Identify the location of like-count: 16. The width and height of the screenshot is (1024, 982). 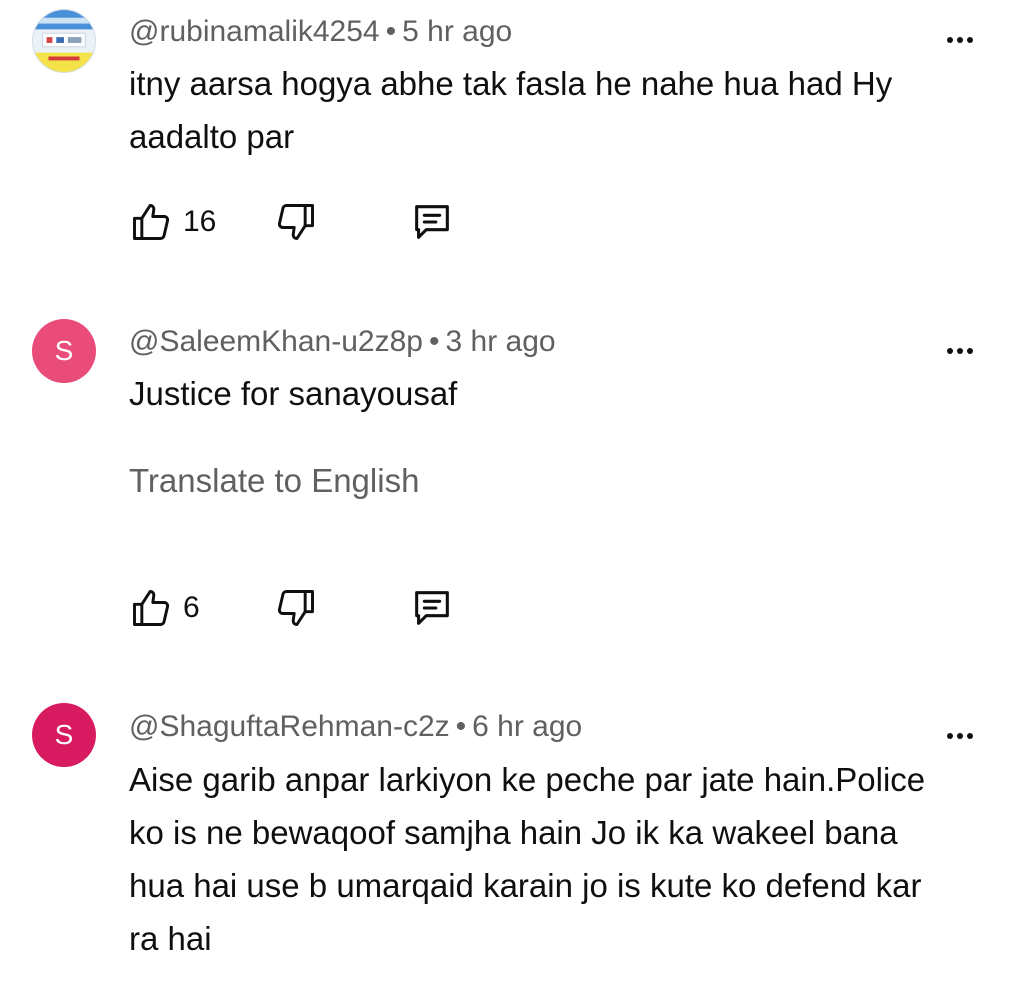
(200, 221).